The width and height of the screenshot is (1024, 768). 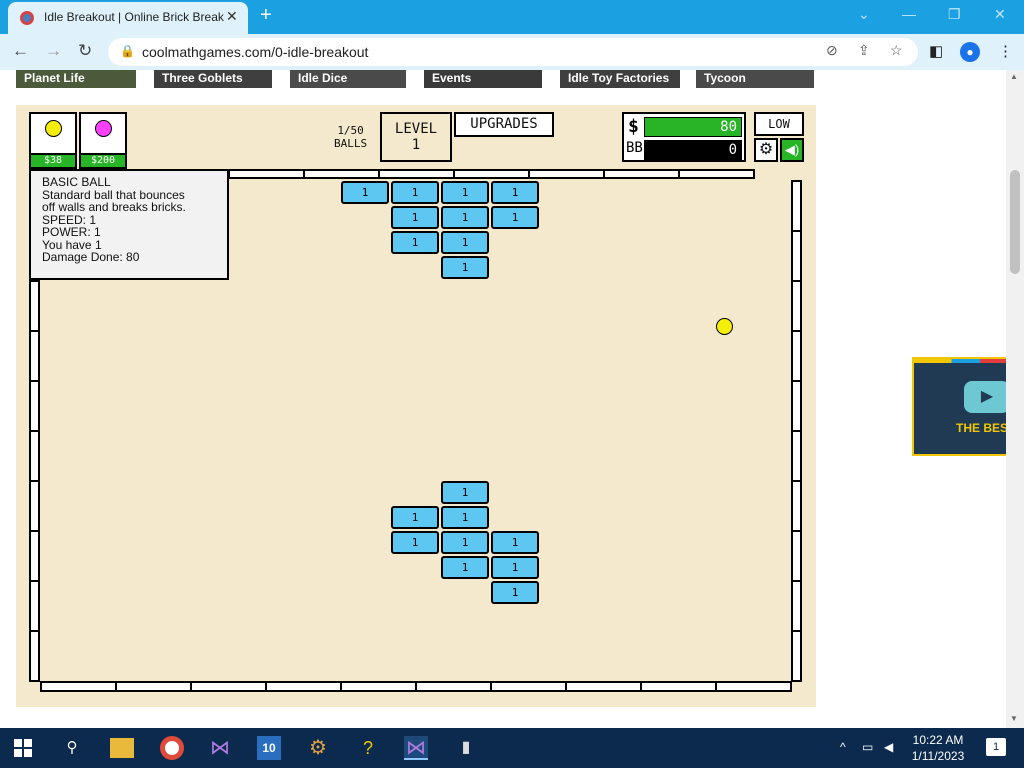 What do you see at coordinates (127, 51) in the screenshot?
I see `lock-icon: 🔒` at bounding box center [127, 51].